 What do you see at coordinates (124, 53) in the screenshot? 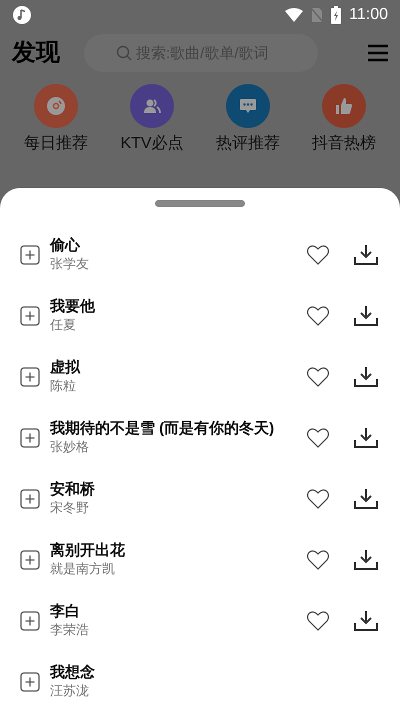
I see `search-icon` at bounding box center [124, 53].